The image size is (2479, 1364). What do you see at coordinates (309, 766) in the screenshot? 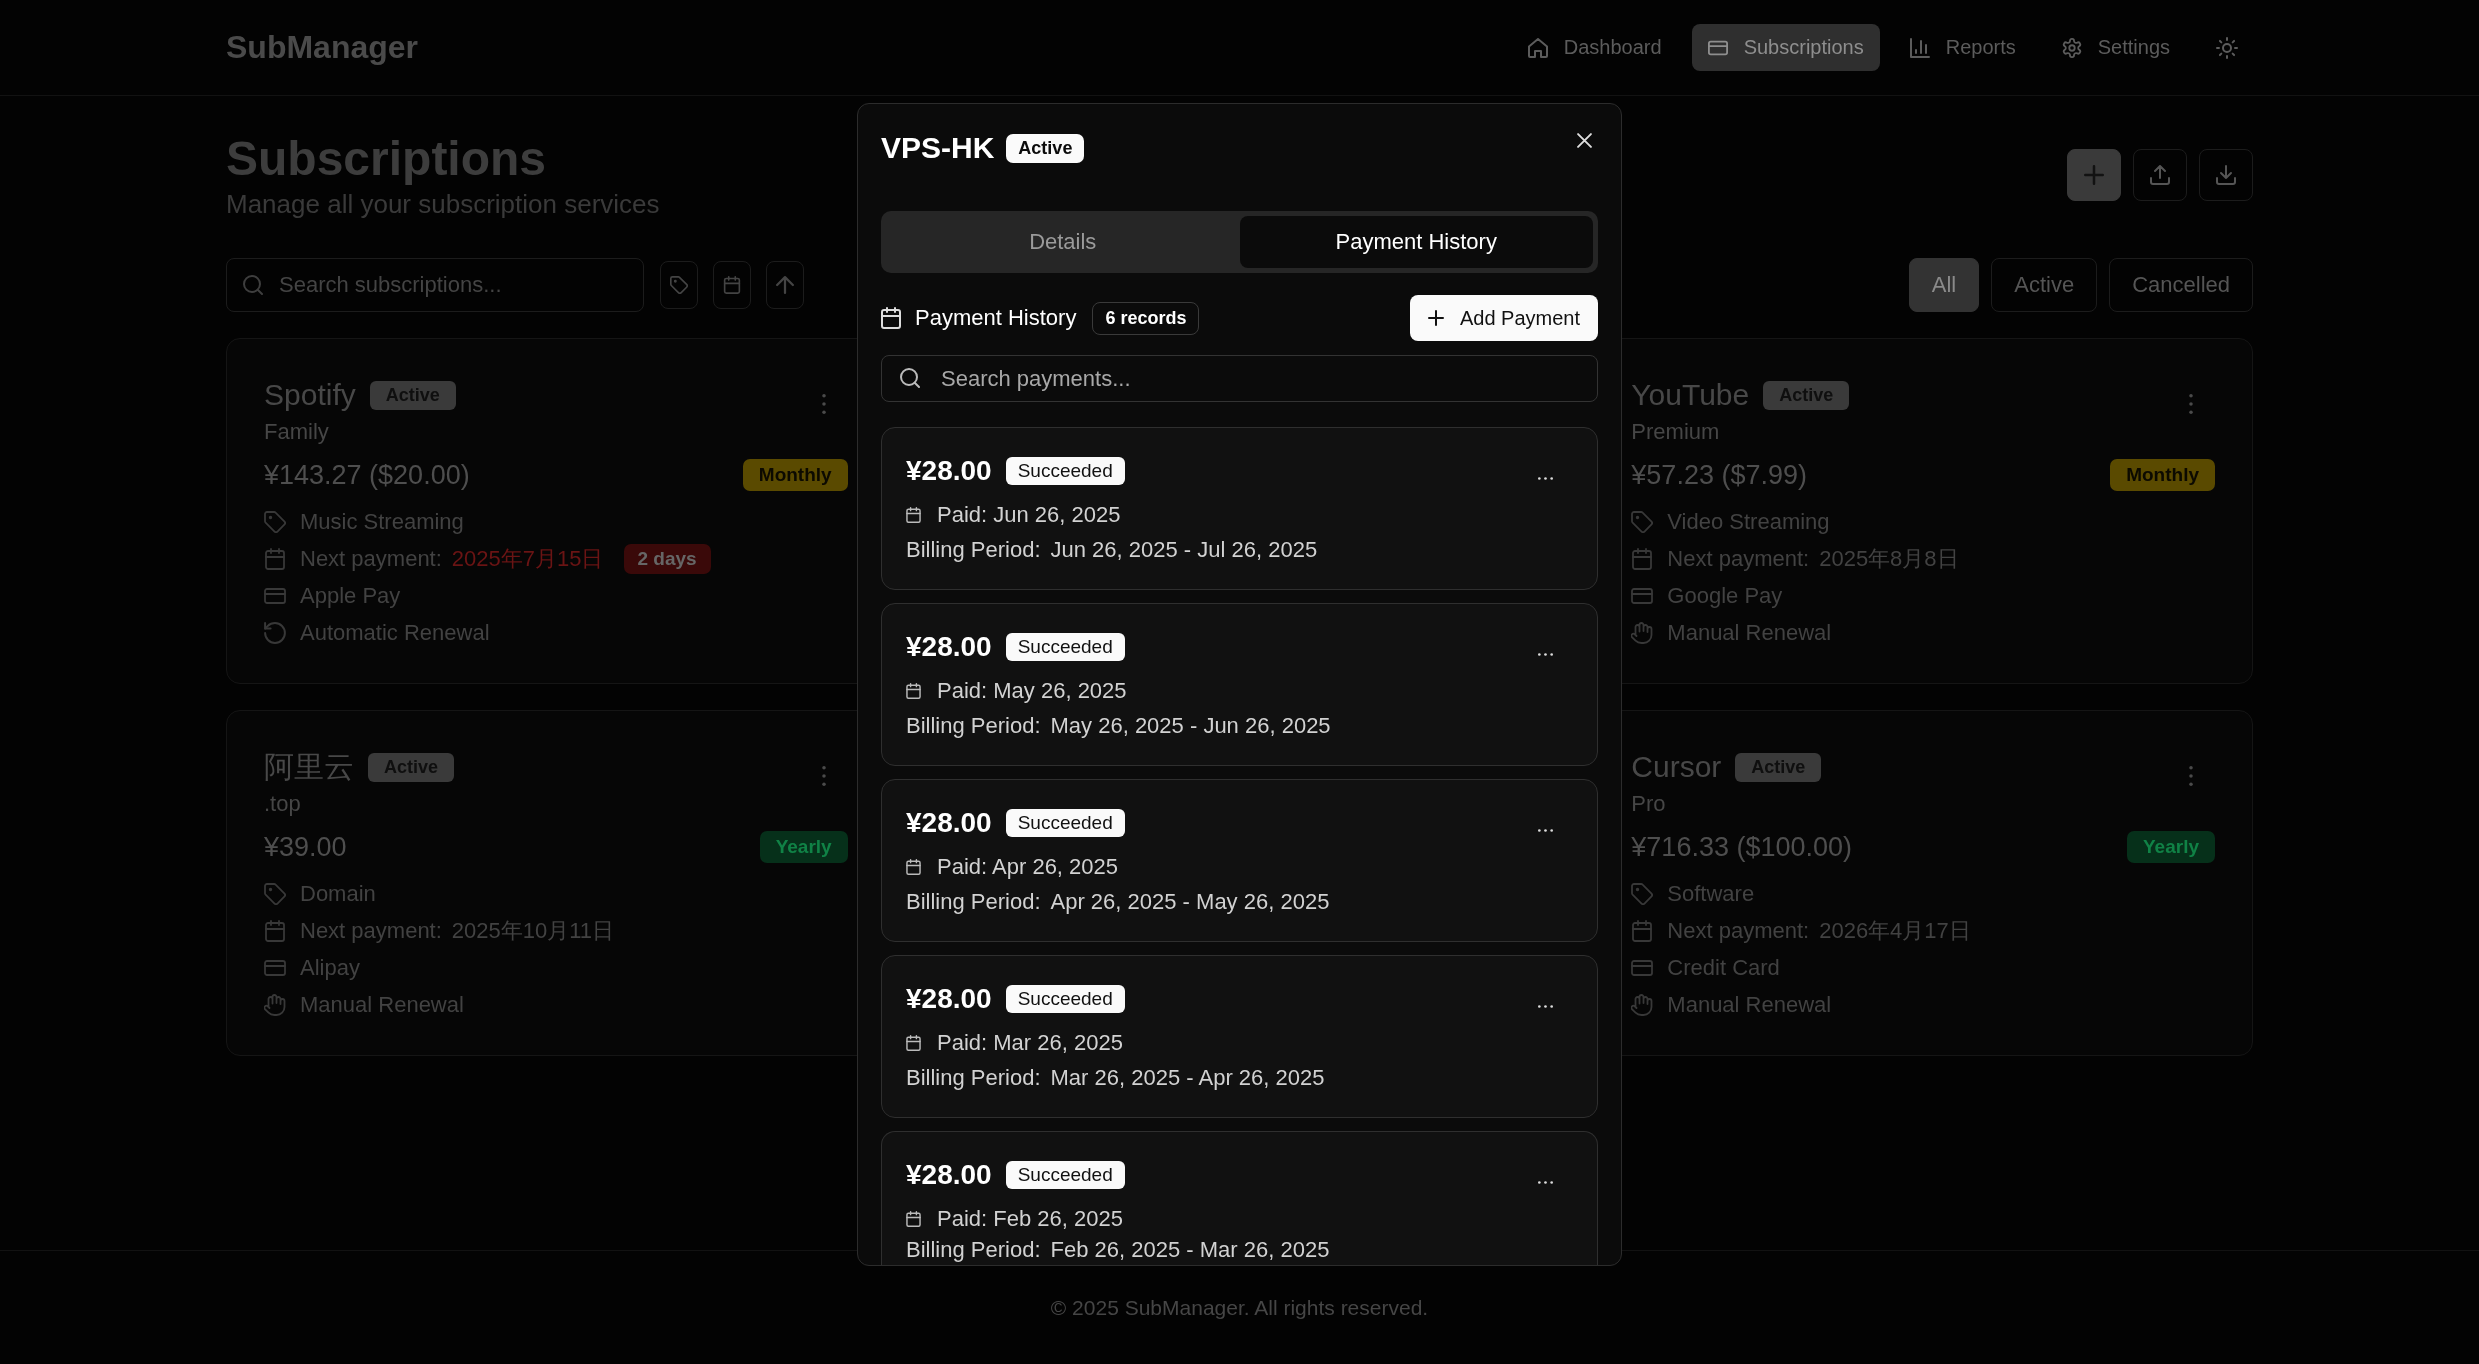
I see `subscription-name: 阿里云` at bounding box center [309, 766].